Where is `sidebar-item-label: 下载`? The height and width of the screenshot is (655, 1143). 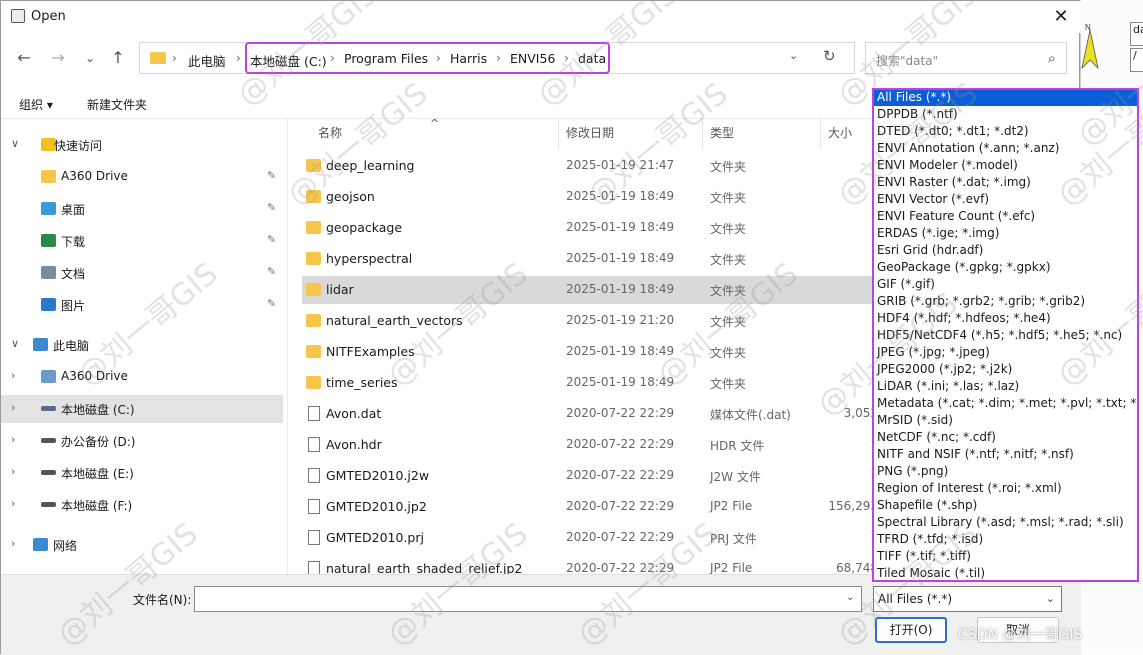
sidebar-item-label: 下载 is located at coordinates (73, 242).